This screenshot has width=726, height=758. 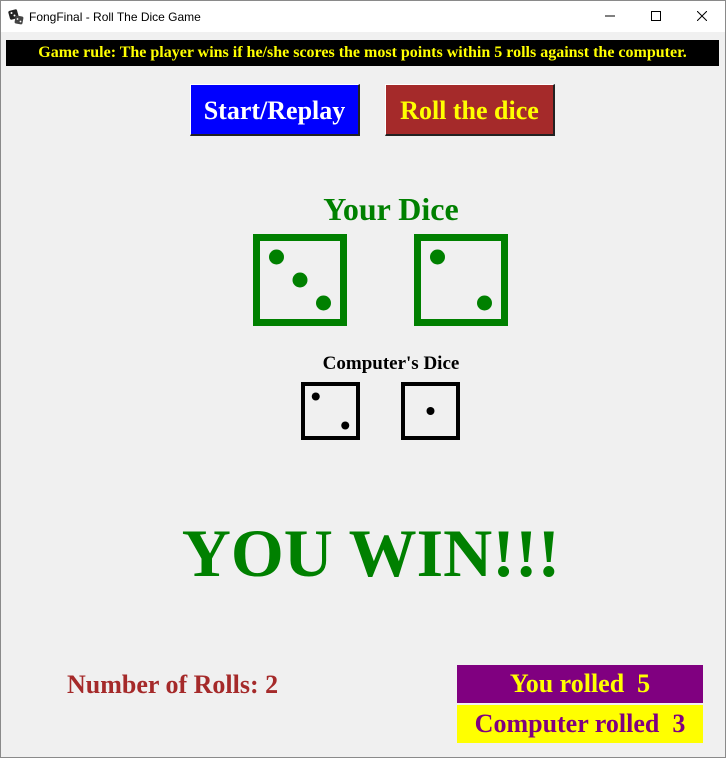 I want to click on minimize-icon, so click(x=610, y=17).